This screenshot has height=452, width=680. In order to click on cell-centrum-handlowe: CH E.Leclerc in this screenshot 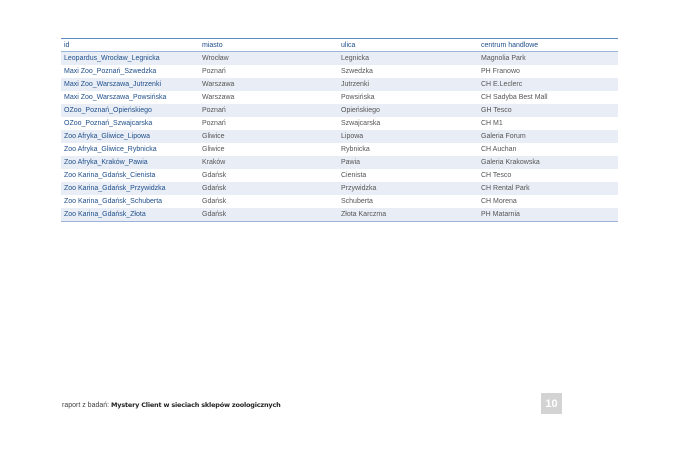, I will do `click(548, 84)`.